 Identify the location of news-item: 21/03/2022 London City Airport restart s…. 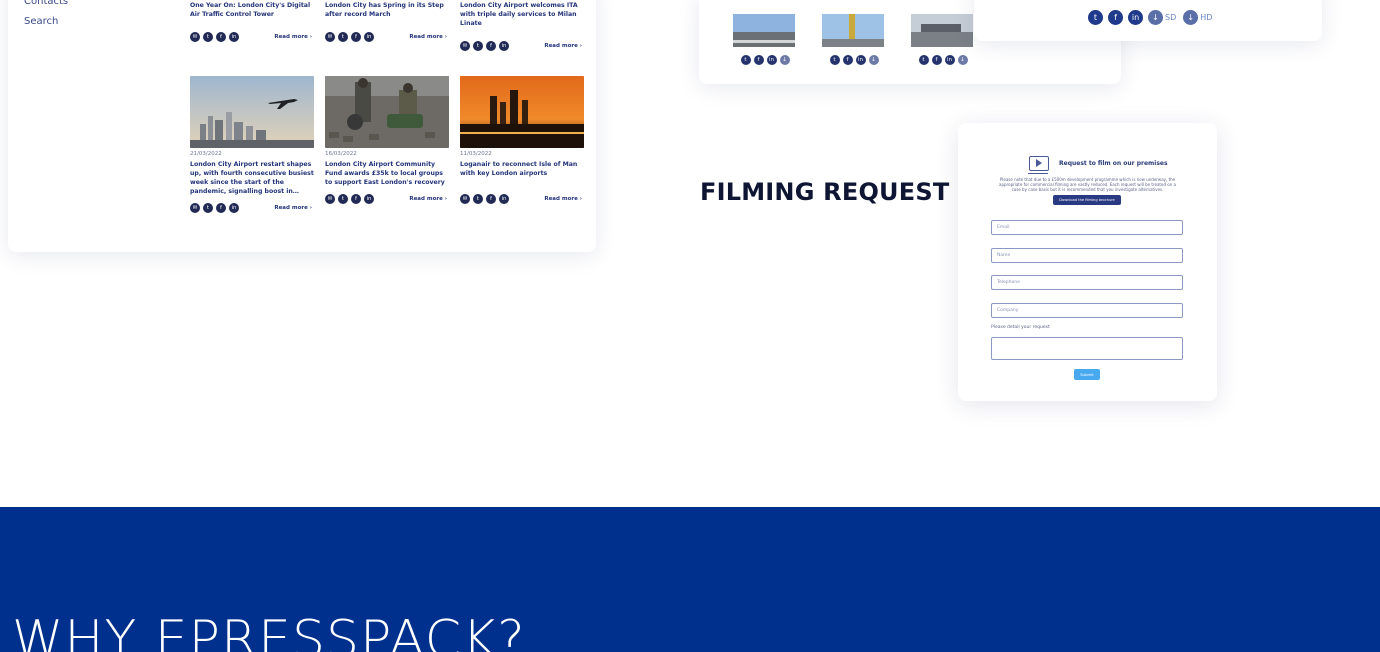
(252, 144).